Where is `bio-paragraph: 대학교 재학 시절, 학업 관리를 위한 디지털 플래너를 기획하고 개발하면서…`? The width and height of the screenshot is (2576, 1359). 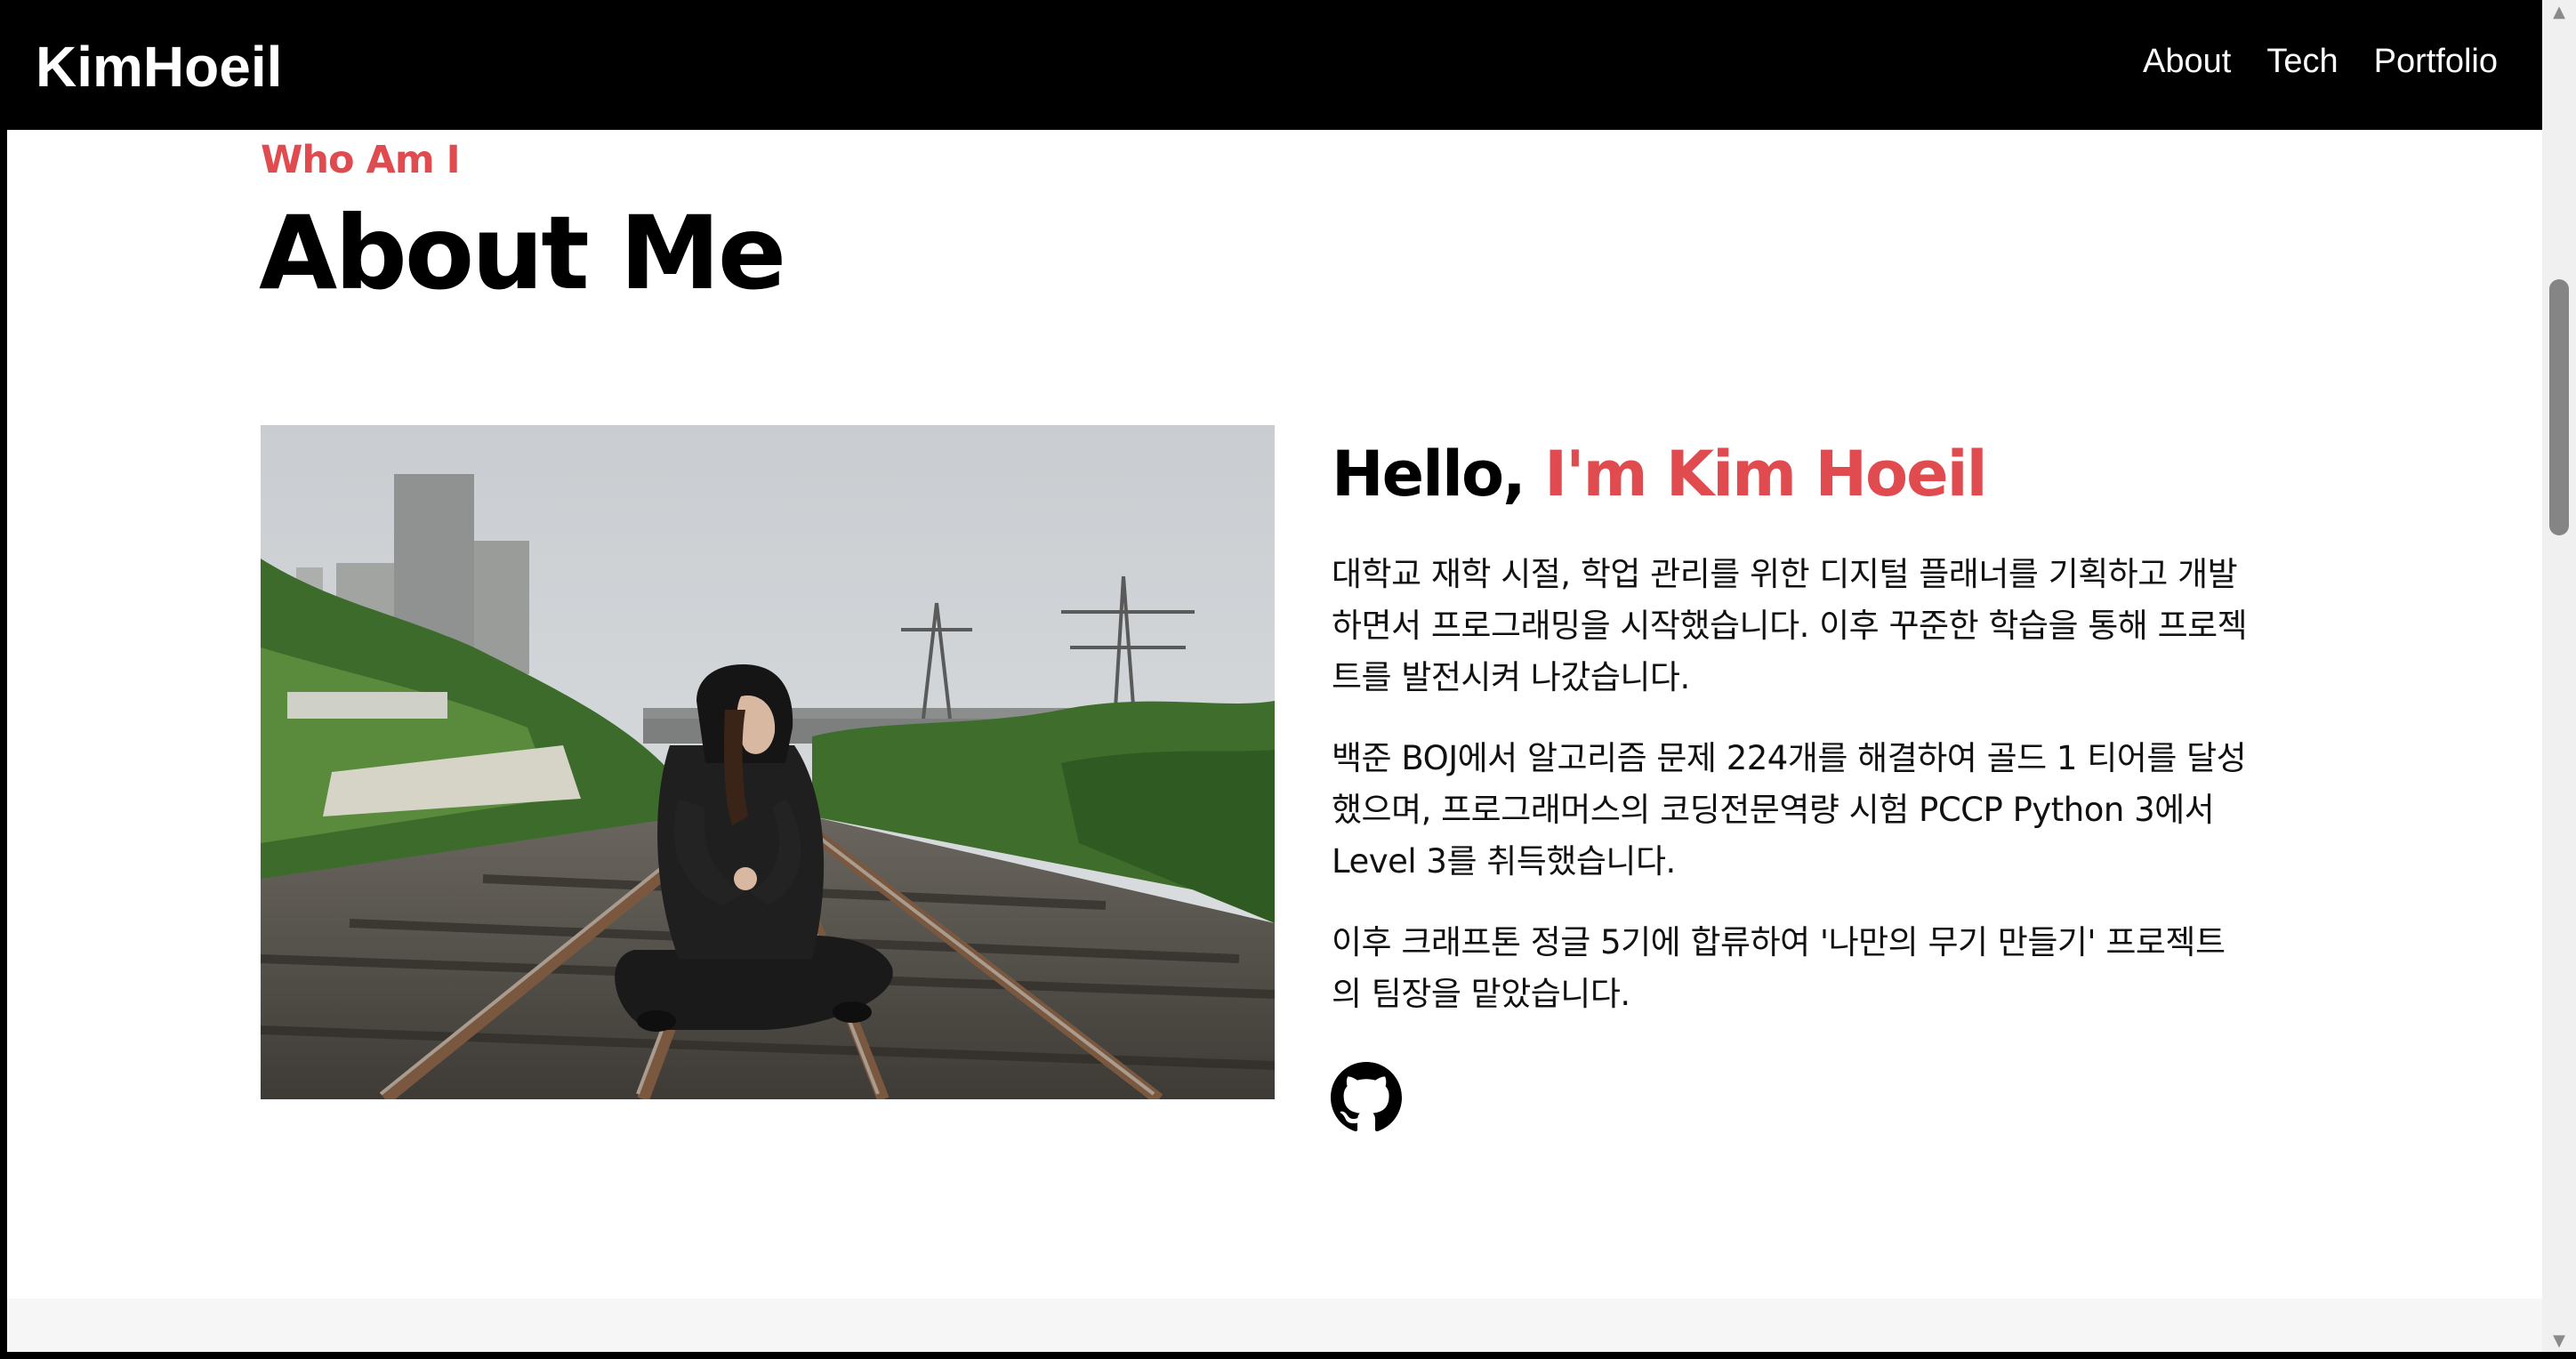
bio-paragraph: 대학교 재학 시절, 학업 관리를 위한 디지털 플래너를 기획하고 개발하면서… is located at coordinates (1790, 625).